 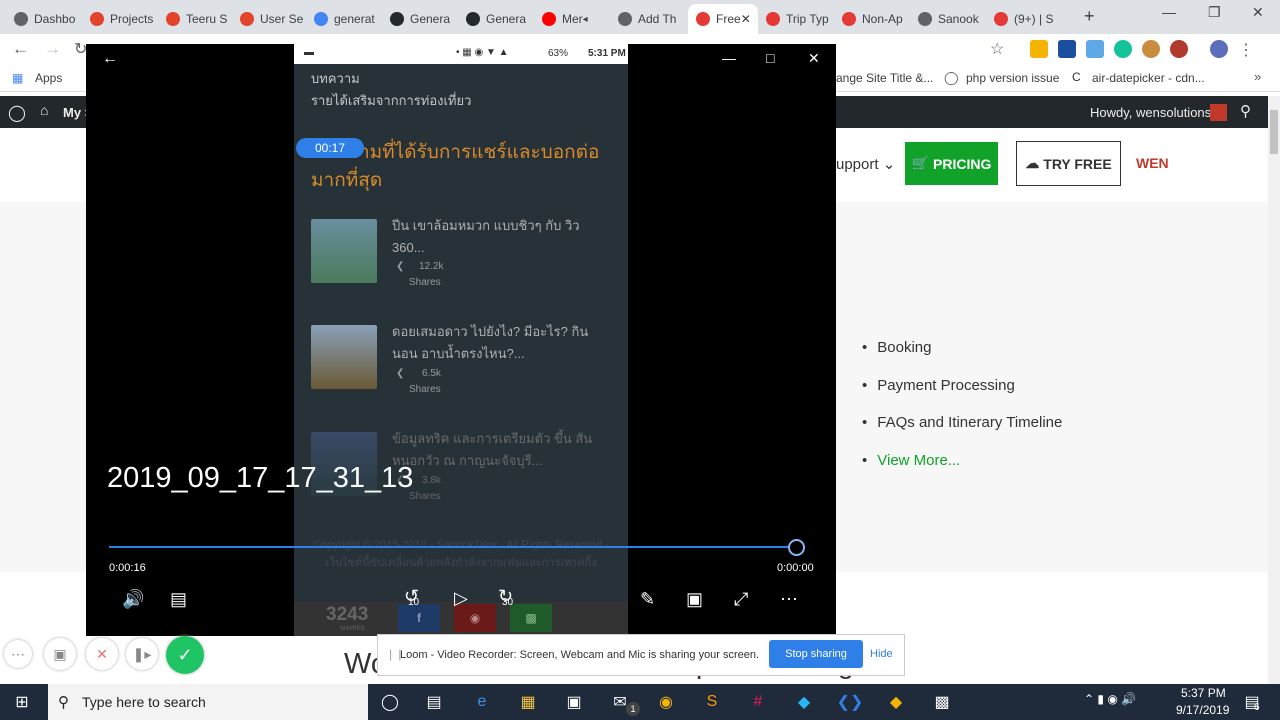 What do you see at coordinates (872, 19) in the screenshot?
I see `browser-tab: Non-Ap` at bounding box center [872, 19].